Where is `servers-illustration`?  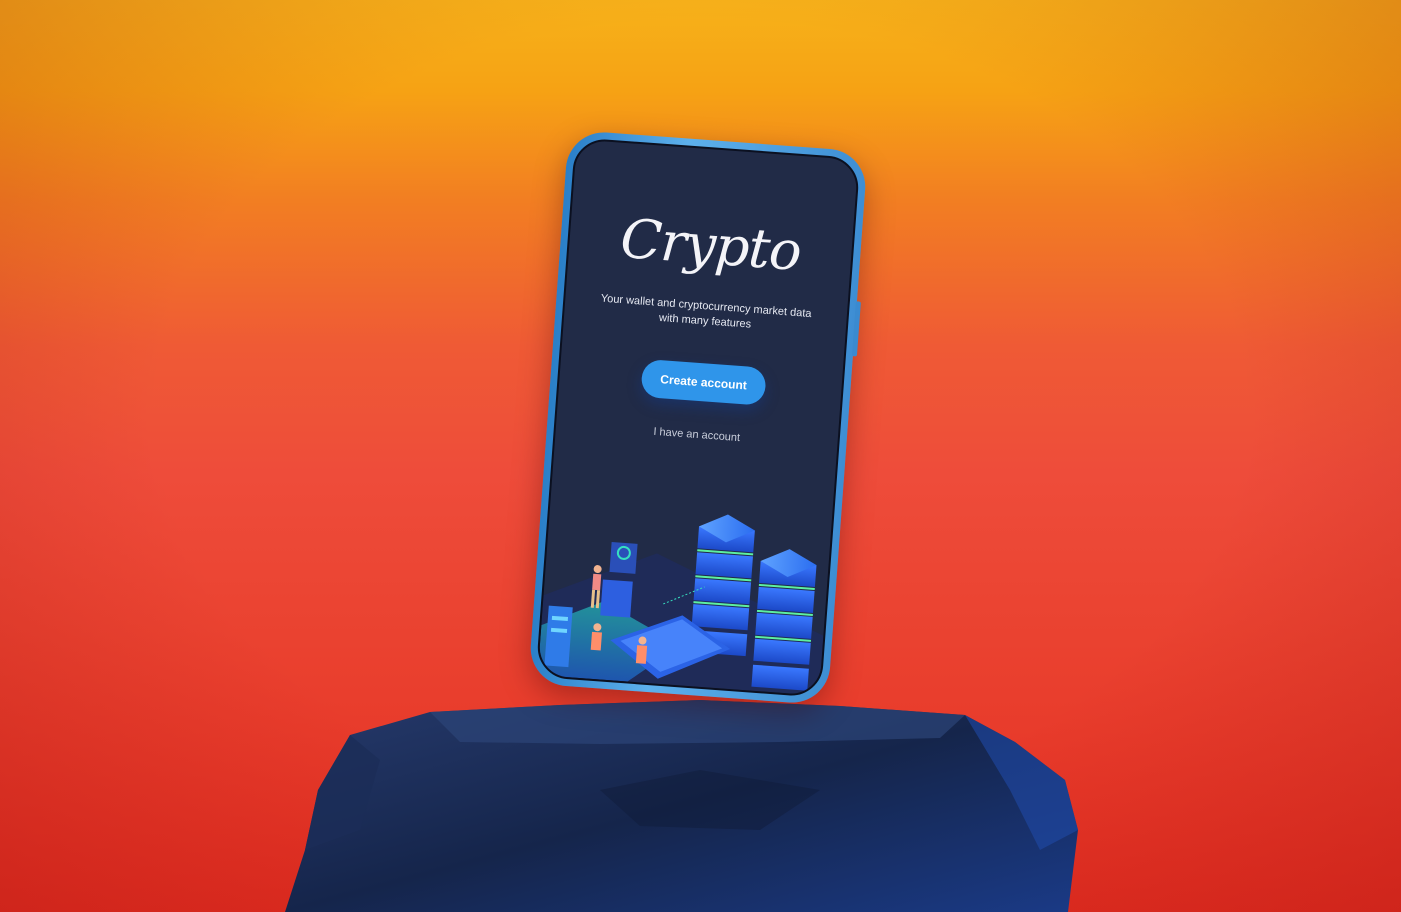 servers-illustration is located at coordinates (680, 605).